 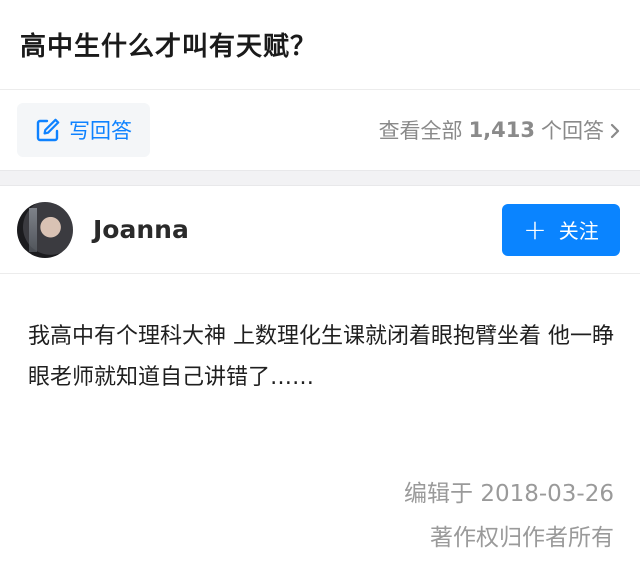 I want to click on chevron-right-icon, so click(x=615, y=130).